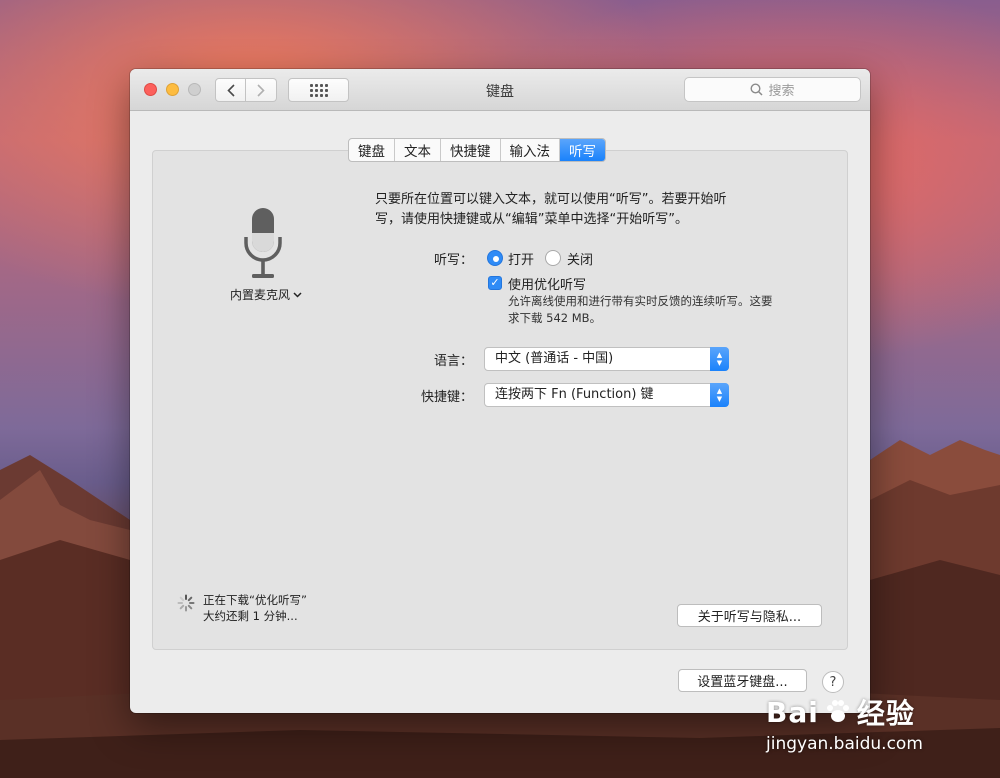  I want to click on dictation-on-label: 打开, so click(521, 260).